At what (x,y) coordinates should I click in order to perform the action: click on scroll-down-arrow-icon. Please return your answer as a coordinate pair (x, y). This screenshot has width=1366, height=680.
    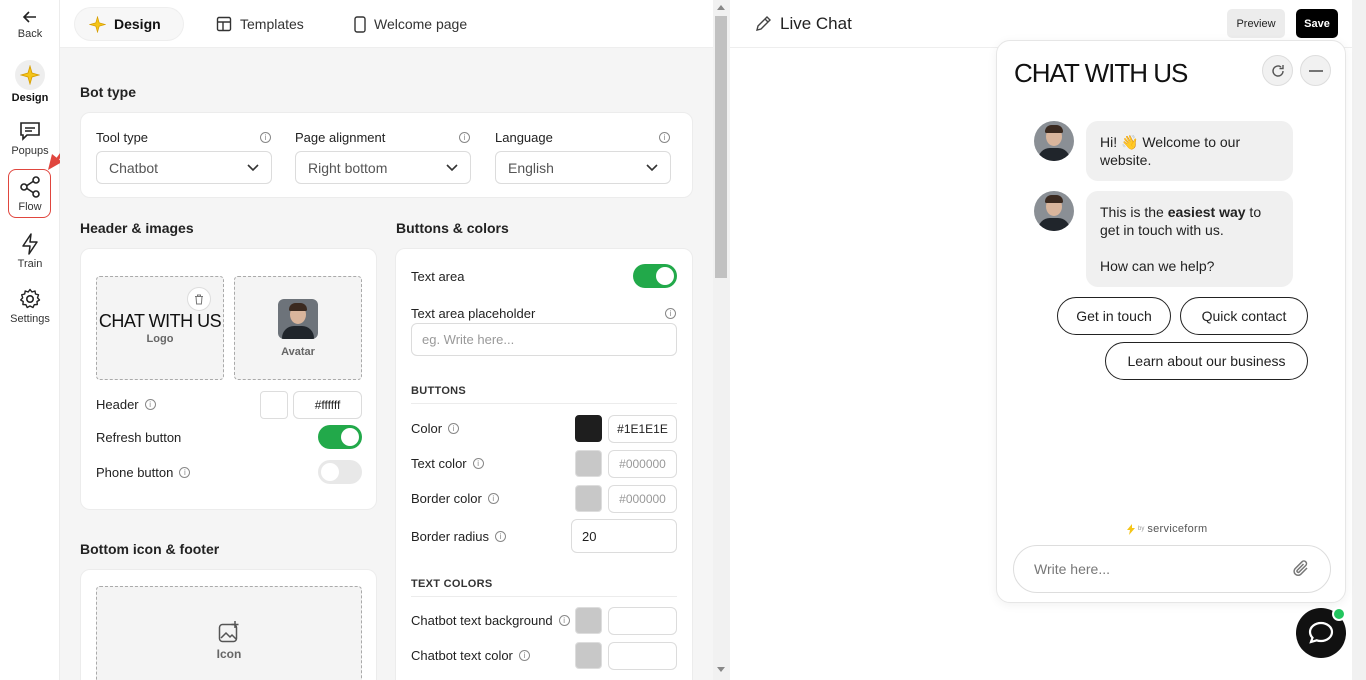
    Looking at the image, I should click on (721, 670).